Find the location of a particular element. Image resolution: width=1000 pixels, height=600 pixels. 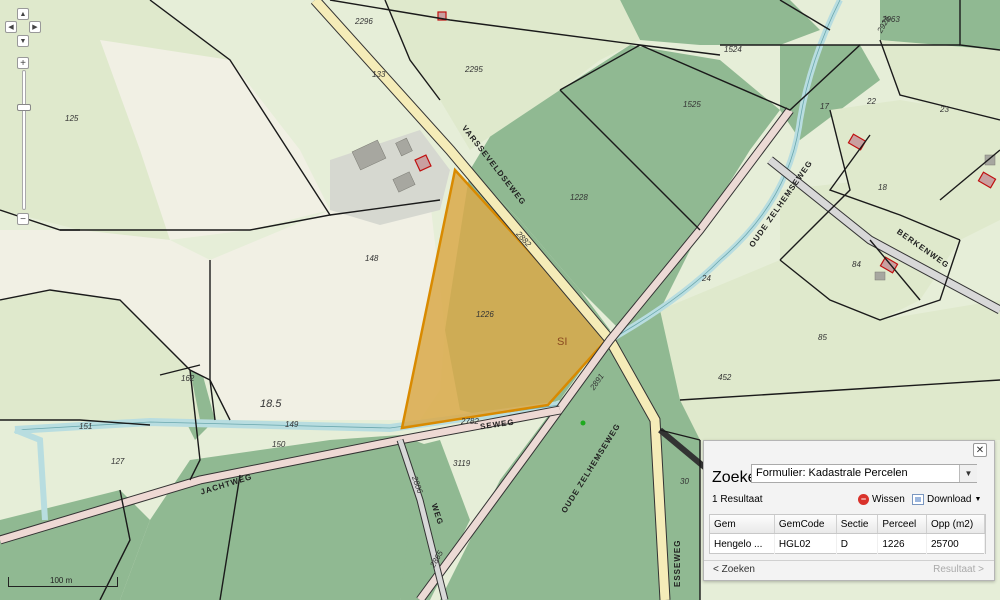

parcel-label: 151 is located at coordinates (85, 426).